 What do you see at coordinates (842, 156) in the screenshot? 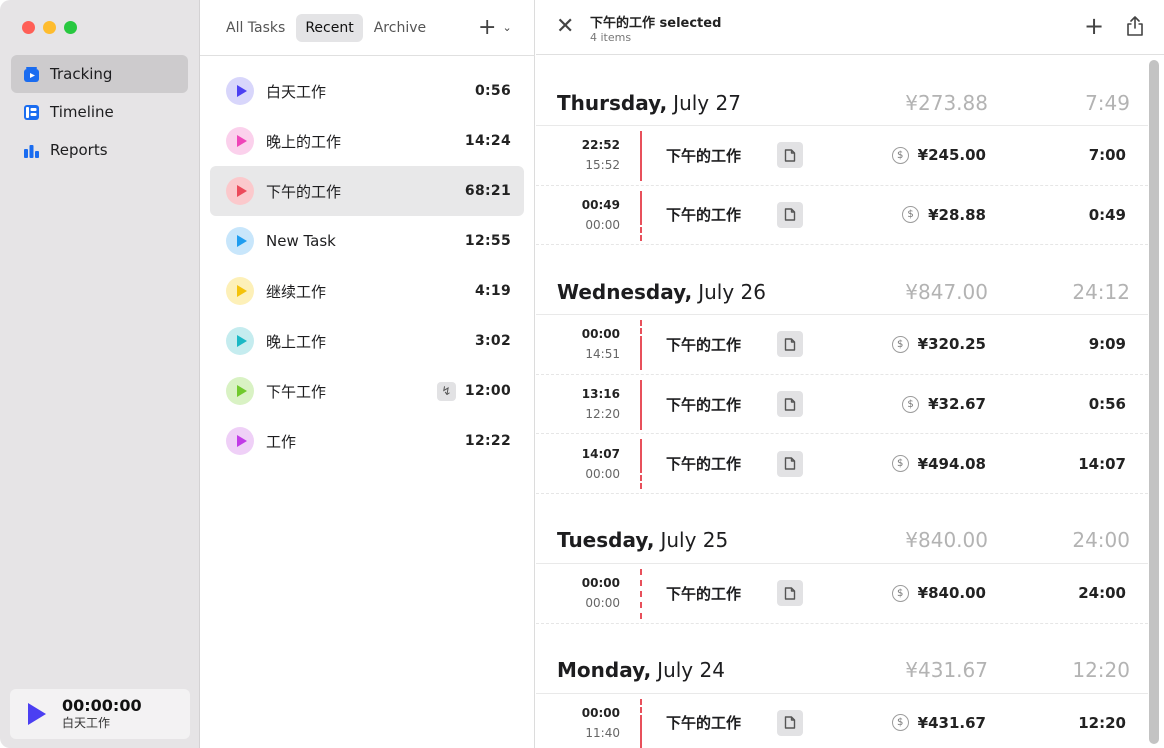
I see `time-entry-row: 22:52 15:52 下午的工作 $ ¥245.00 7:00` at bounding box center [842, 156].